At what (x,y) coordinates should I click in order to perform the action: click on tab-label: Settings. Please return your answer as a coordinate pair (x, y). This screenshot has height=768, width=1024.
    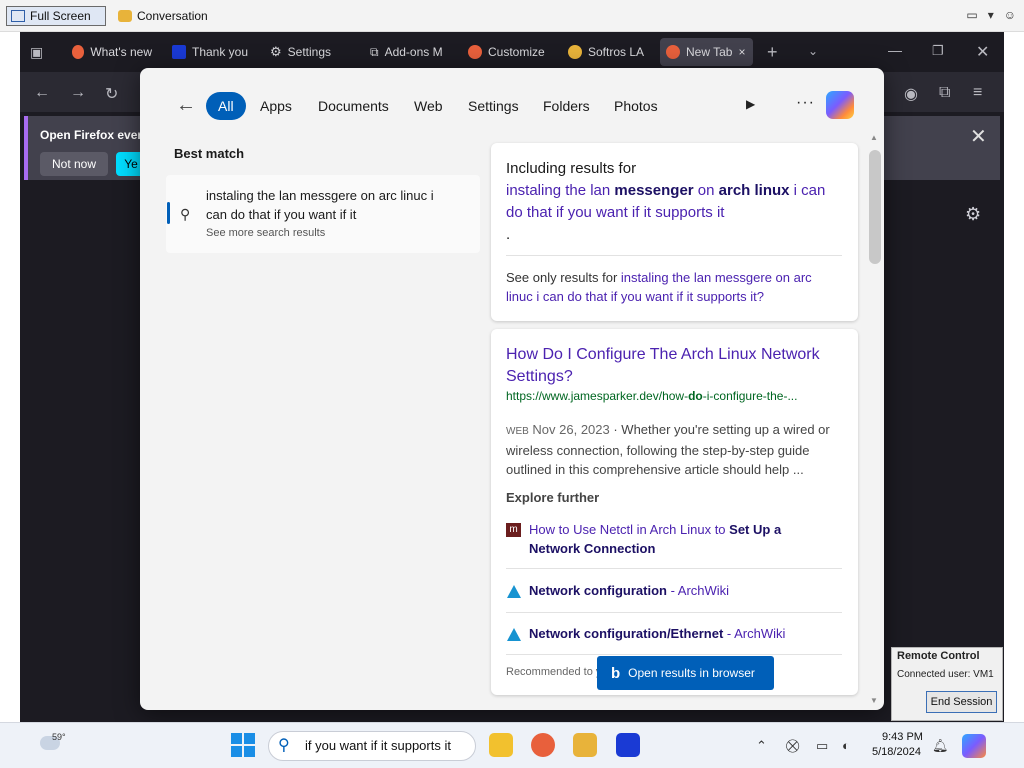
    Looking at the image, I should click on (309, 52).